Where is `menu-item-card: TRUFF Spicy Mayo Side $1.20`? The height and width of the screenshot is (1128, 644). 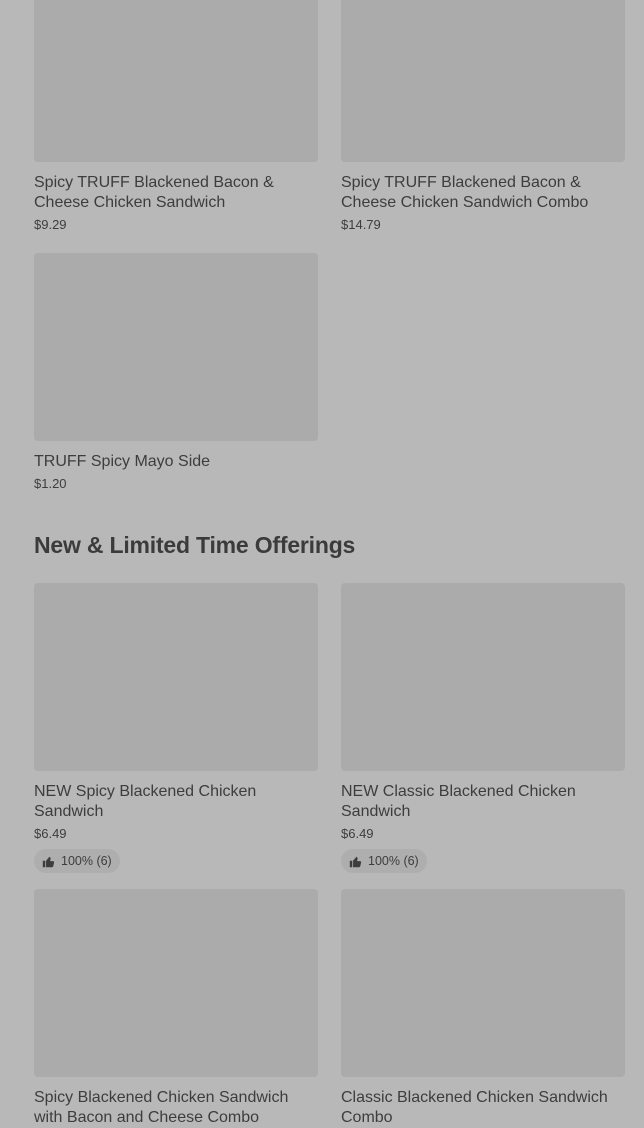 menu-item-card: TRUFF Spicy Mayo Side $1.20 is located at coordinates (176, 372).